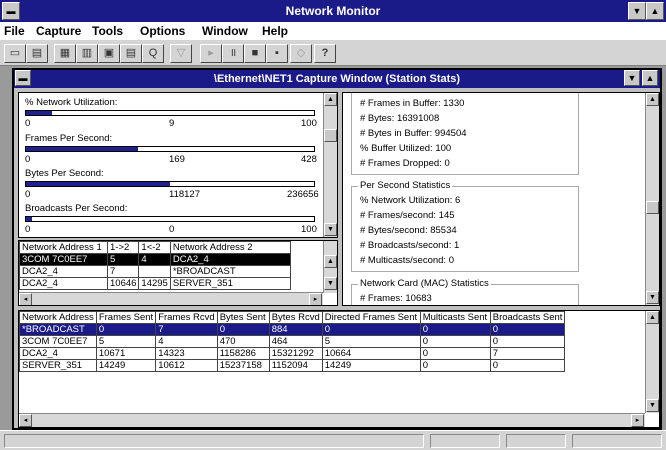 This screenshot has height=450, width=666. What do you see at coordinates (25, 299) in the screenshot?
I see `pairs-scroll-left-icon: ◂` at bounding box center [25, 299].